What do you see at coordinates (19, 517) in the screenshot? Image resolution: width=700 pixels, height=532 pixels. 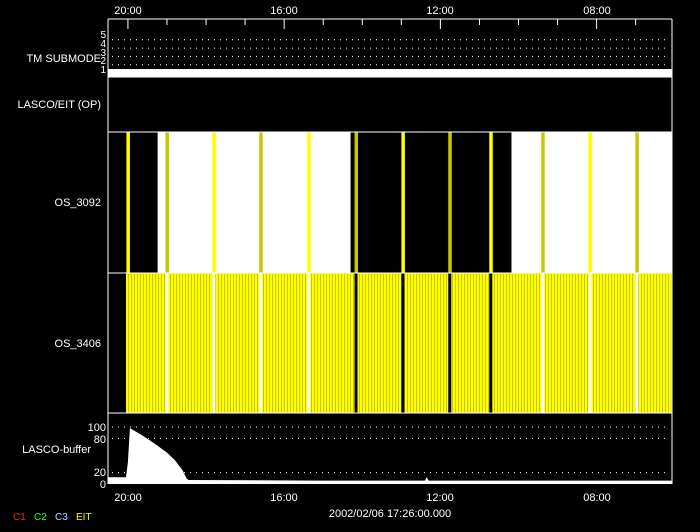 I see `legend-c1: C1` at bounding box center [19, 517].